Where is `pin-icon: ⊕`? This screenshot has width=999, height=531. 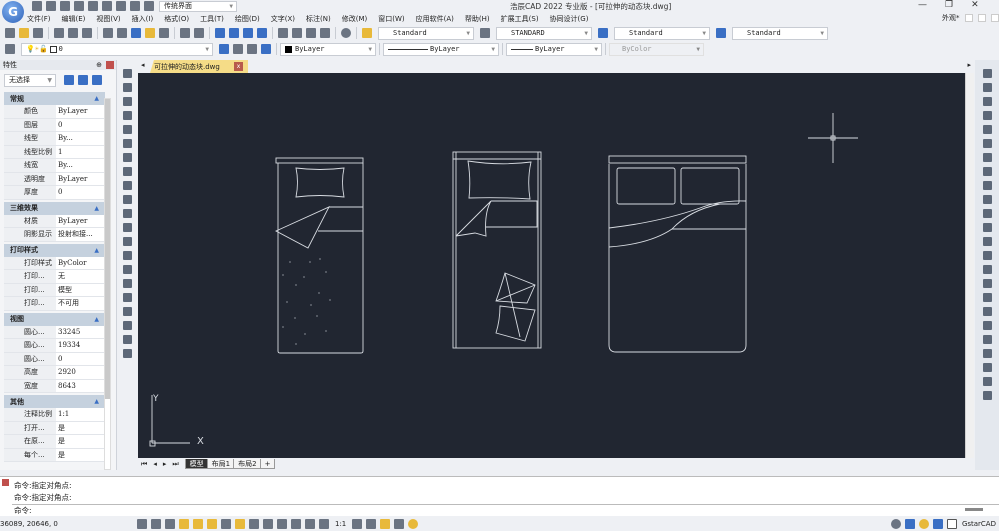
pin-icon: ⊕ is located at coordinates (99, 65).